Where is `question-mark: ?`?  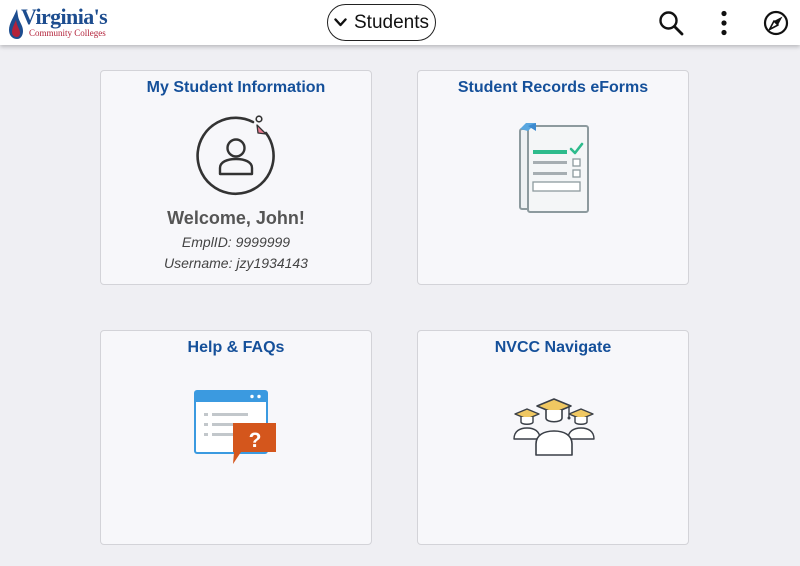 question-mark: ? is located at coordinates (255, 440).